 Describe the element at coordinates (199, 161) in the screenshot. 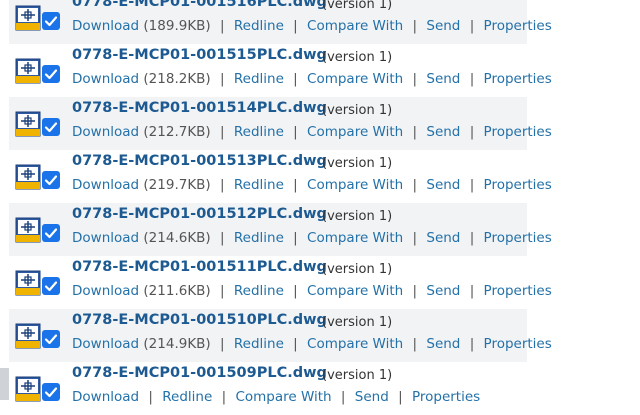

I see `file-name-link: 0778-E-MCP01-001513PLC.dwg` at that location.